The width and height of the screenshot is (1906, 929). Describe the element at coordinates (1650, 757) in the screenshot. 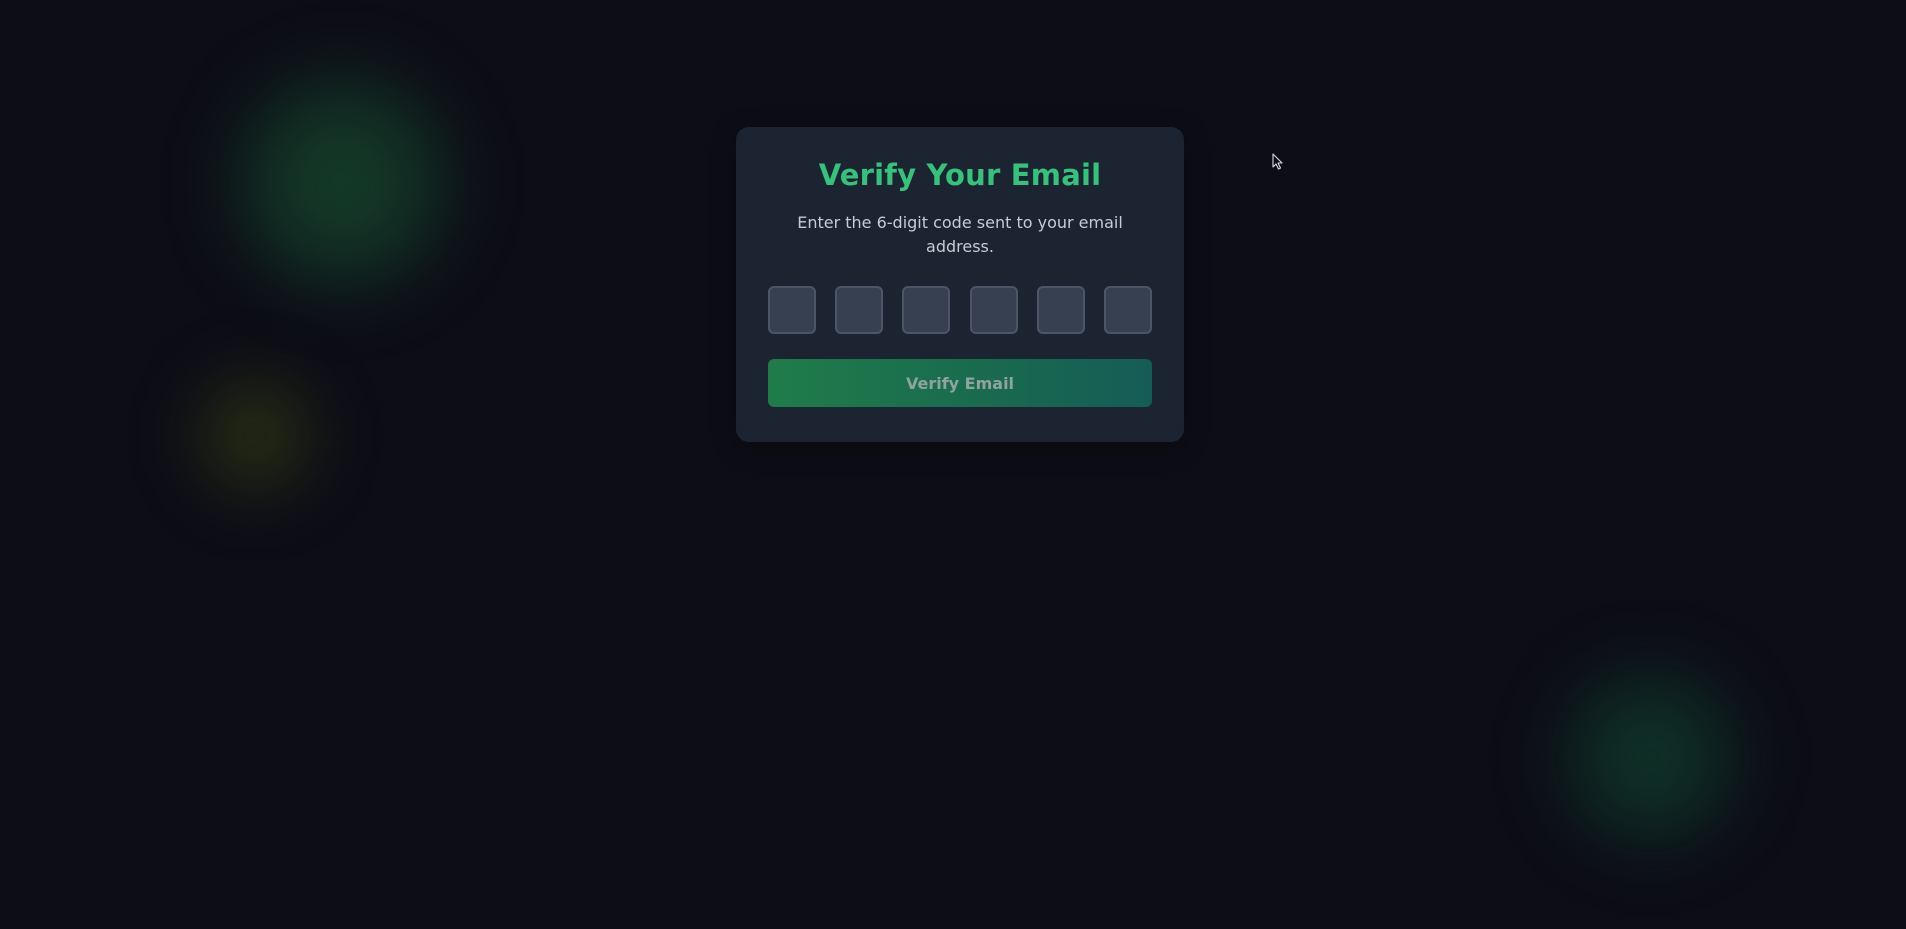

I see `decorative-glow-teal` at that location.